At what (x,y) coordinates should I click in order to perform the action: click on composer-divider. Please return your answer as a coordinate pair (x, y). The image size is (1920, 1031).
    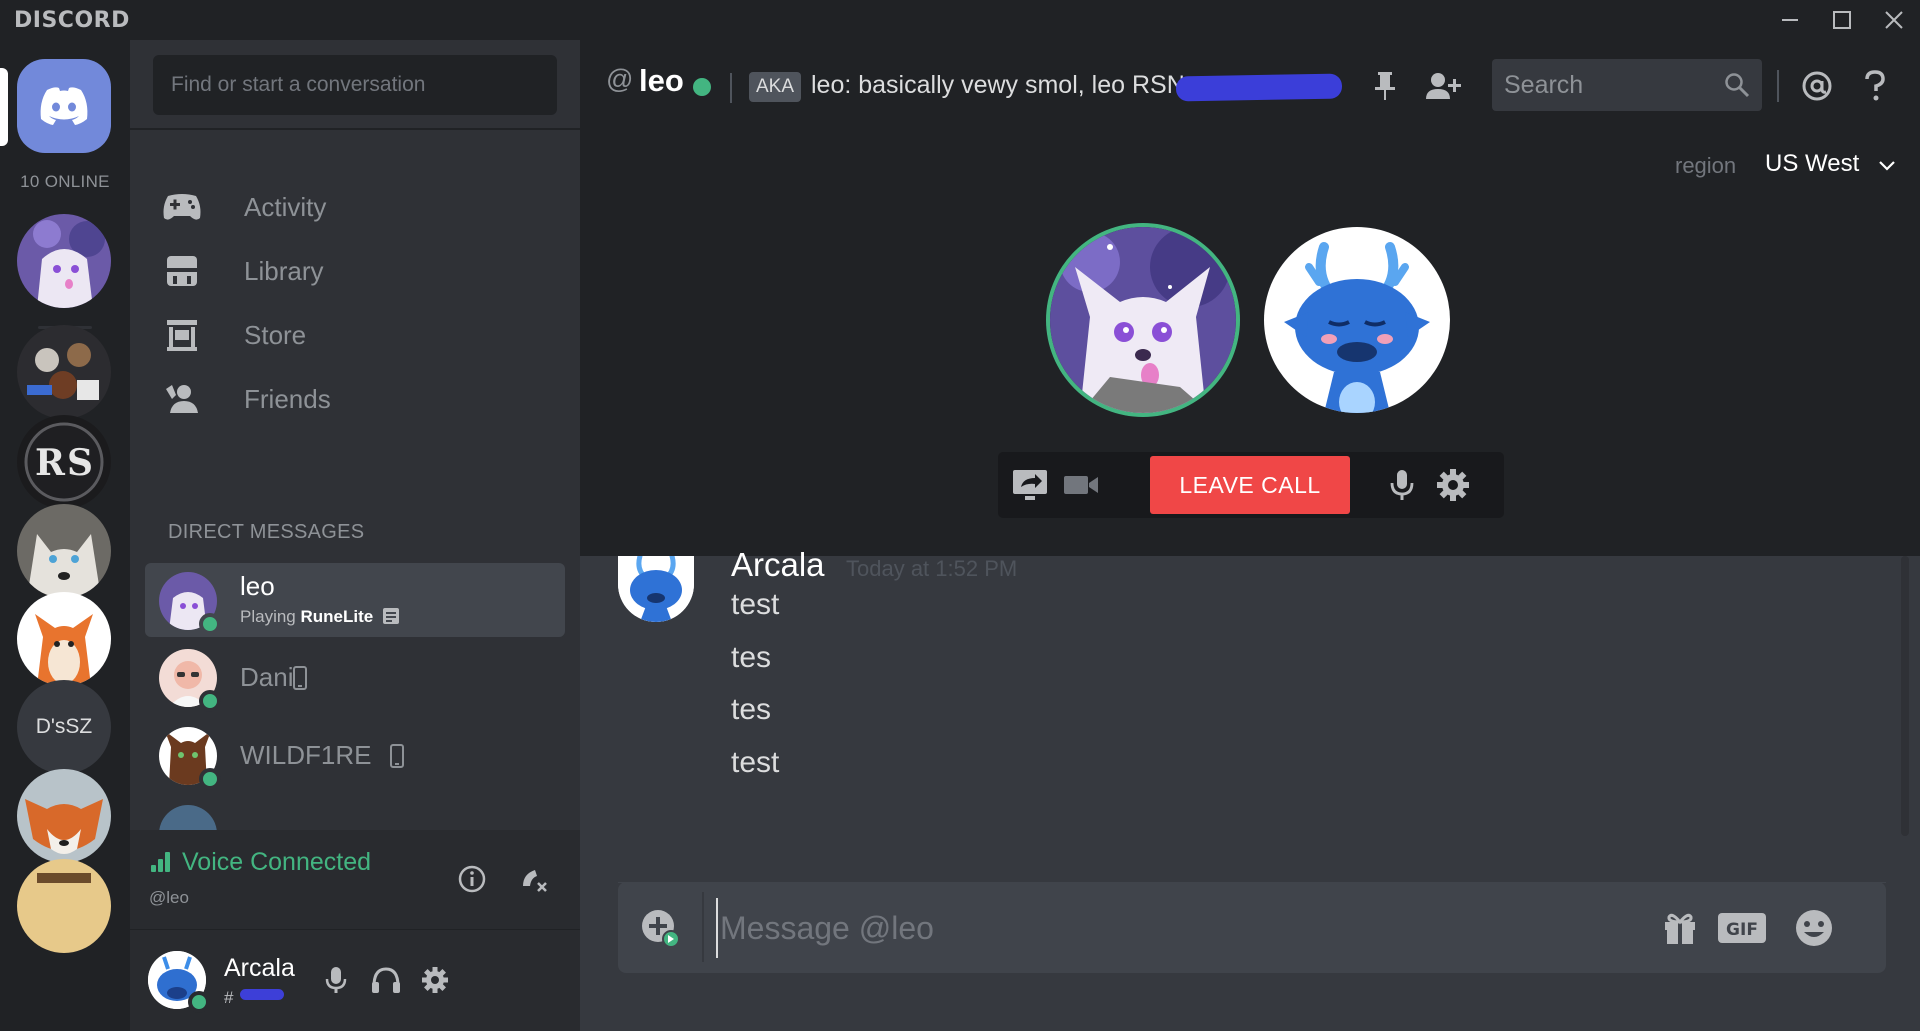
    Looking at the image, I should click on (703, 927).